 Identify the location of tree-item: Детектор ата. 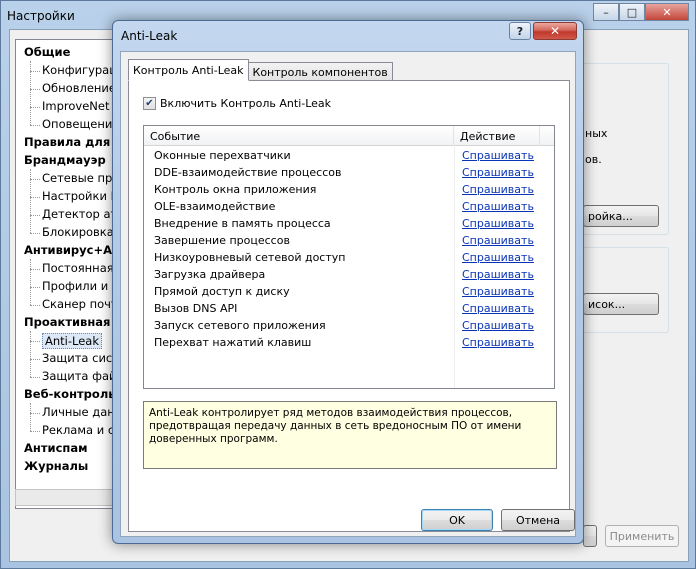
(78, 214).